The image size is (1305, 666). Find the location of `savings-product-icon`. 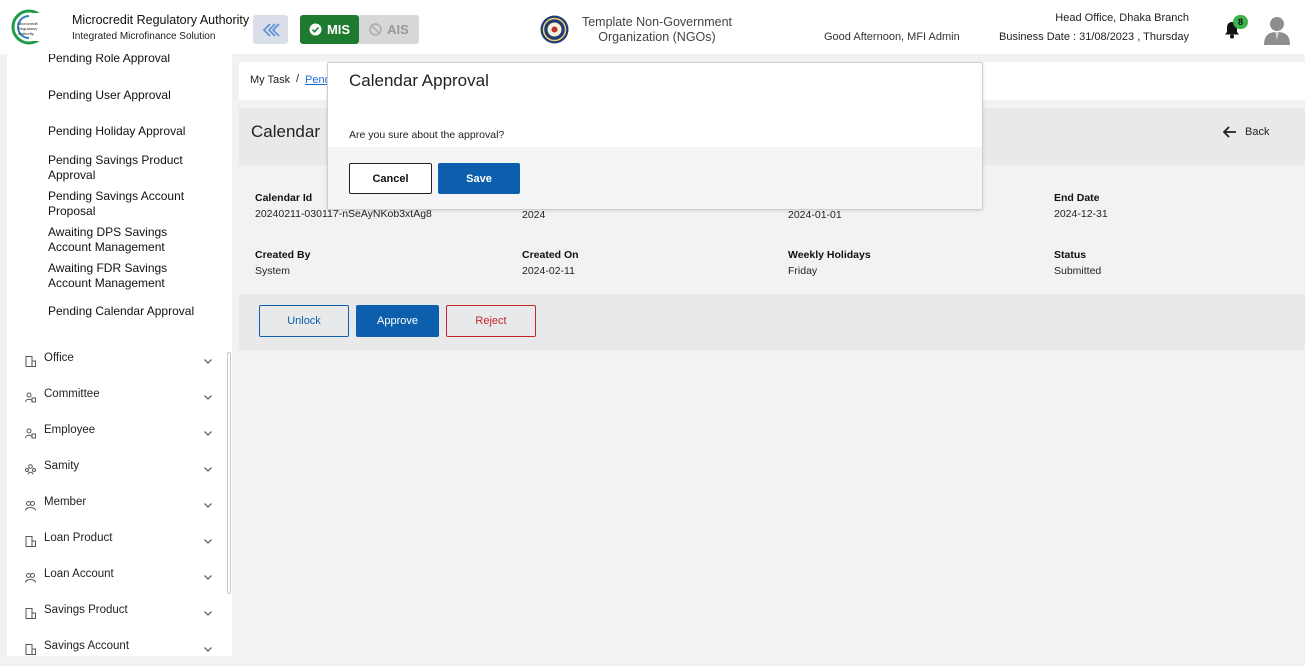

savings-product-icon is located at coordinates (30, 613).